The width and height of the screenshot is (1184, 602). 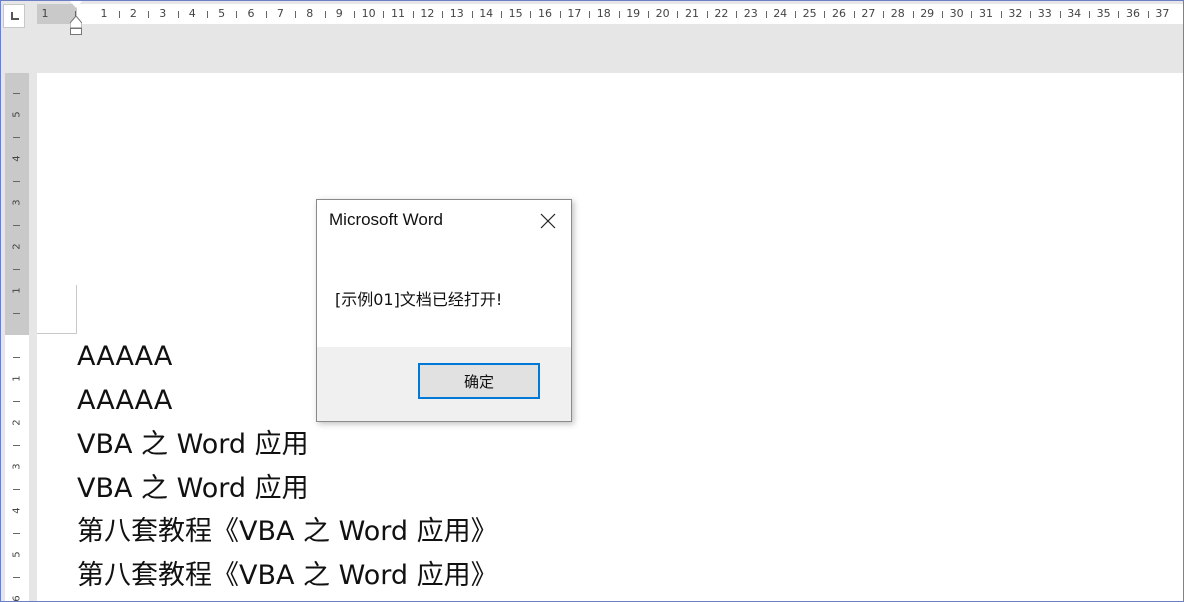 I want to click on ruler-number: 14, so click(x=486, y=13).